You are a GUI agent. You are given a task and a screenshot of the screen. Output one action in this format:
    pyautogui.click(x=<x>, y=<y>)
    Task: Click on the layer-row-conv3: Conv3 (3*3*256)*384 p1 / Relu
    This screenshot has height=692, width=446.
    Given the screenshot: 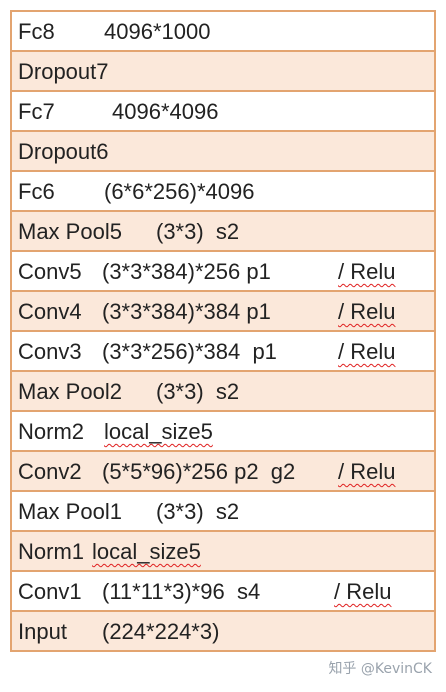 What is the action you would take?
    pyautogui.click(x=223, y=352)
    